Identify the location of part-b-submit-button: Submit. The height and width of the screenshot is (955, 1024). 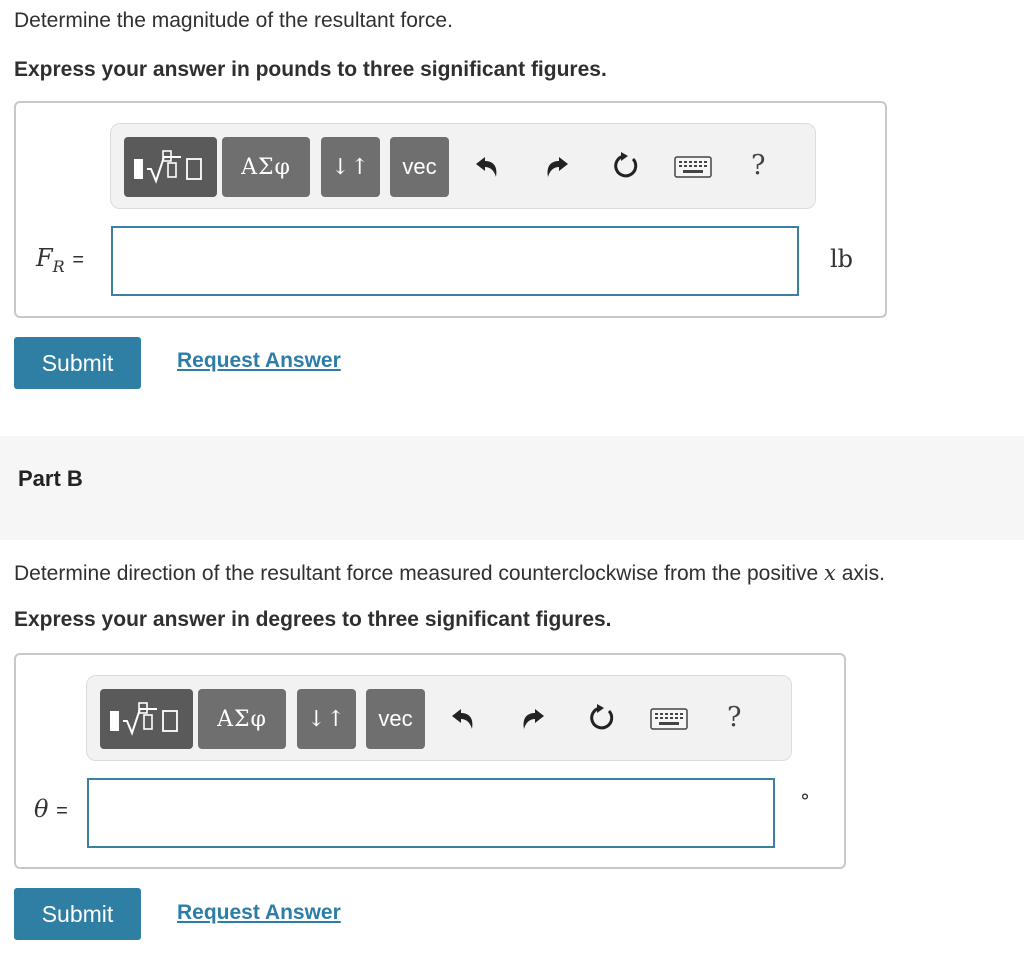
(77, 914).